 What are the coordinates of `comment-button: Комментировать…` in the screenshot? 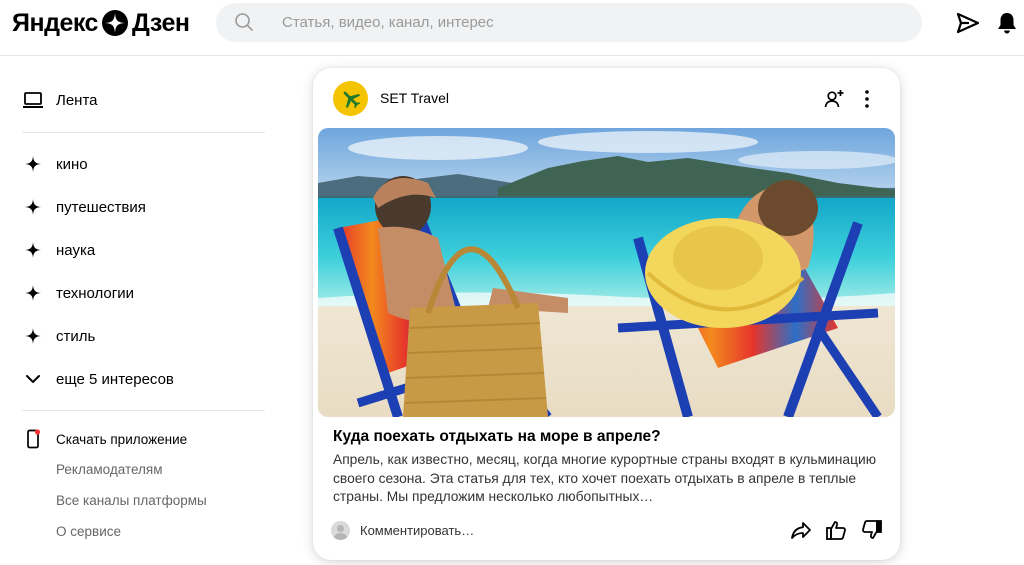 It's located at (417, 530).